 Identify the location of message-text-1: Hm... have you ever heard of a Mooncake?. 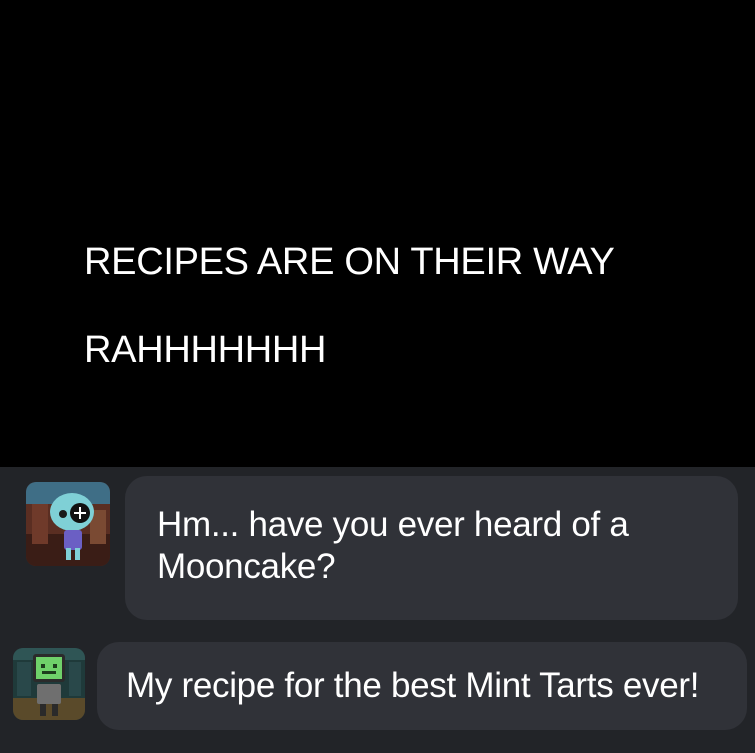
(447, 546).